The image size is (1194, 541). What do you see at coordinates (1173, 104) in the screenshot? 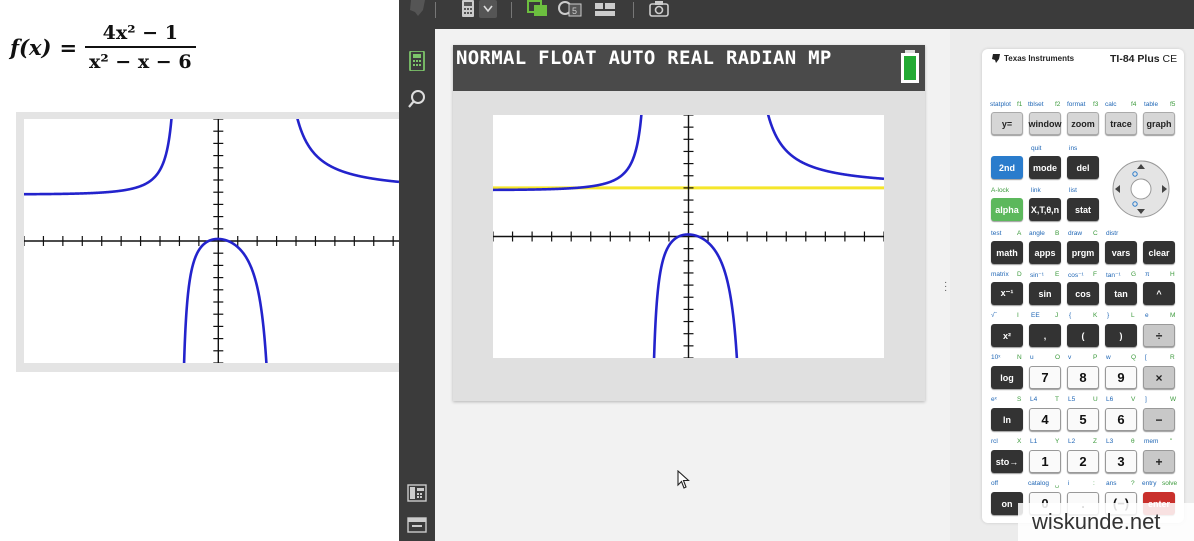
I see `label-f5: f5` at bounding box center [1173, 104].